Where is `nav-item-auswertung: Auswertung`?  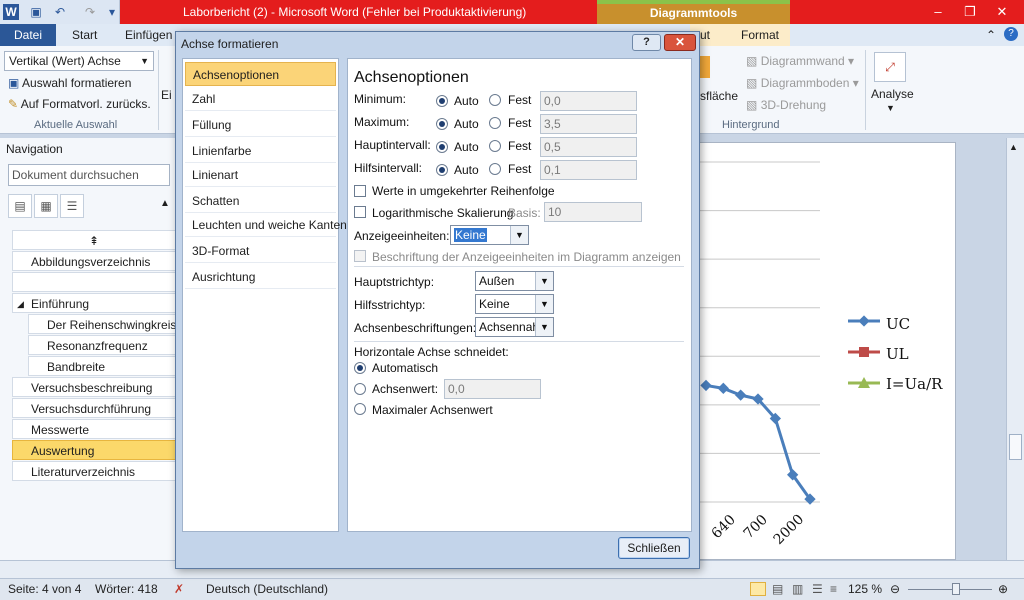 nav-item-auswertung: Auswertung is located at coordinates (94, 450).